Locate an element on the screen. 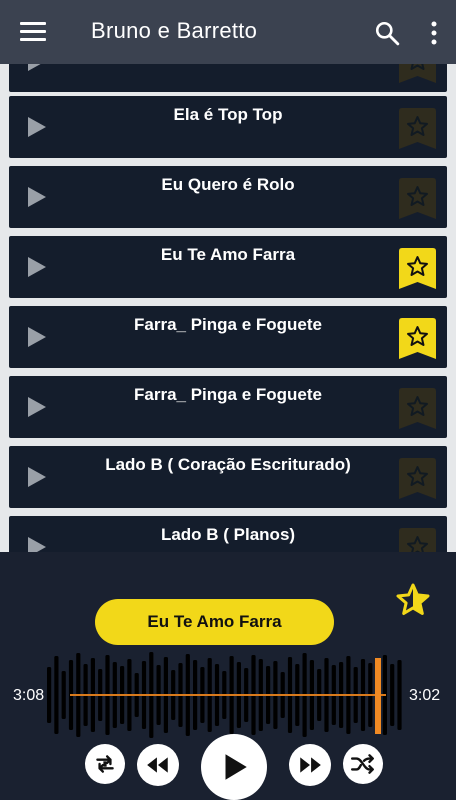  rewind-icon is located at coordinates (157, 765).